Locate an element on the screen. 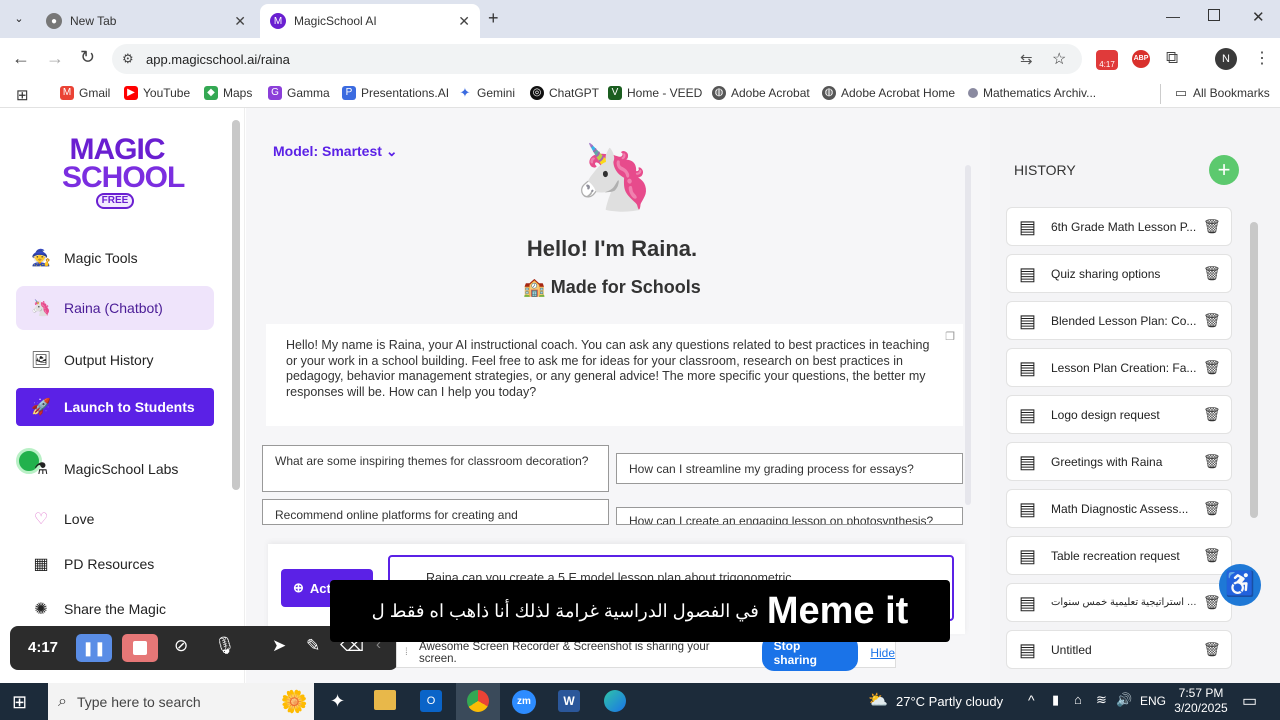 The image size is (1280, 720). history-scrollbar is located at coordinates (1254, 370).